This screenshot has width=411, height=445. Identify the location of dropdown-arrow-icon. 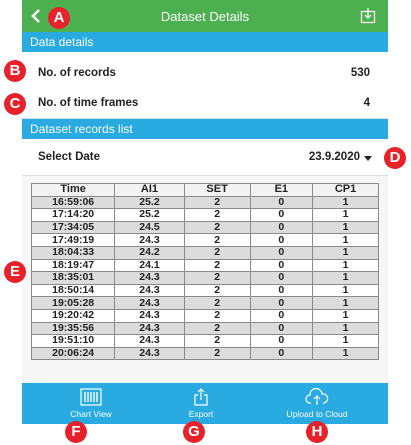
(368, 158).